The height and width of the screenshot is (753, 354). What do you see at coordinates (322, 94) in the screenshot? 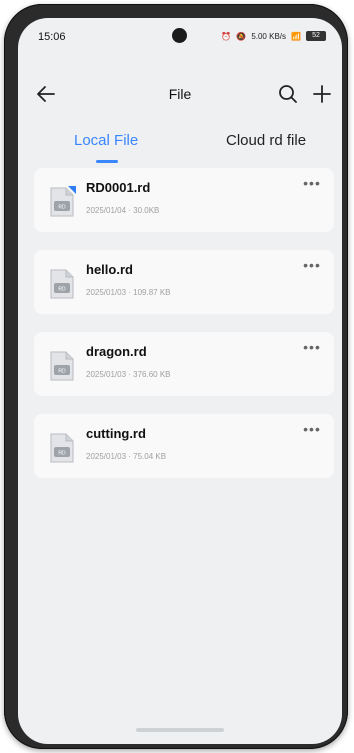
I see `plus-icon` at bounding box center [322, 94].